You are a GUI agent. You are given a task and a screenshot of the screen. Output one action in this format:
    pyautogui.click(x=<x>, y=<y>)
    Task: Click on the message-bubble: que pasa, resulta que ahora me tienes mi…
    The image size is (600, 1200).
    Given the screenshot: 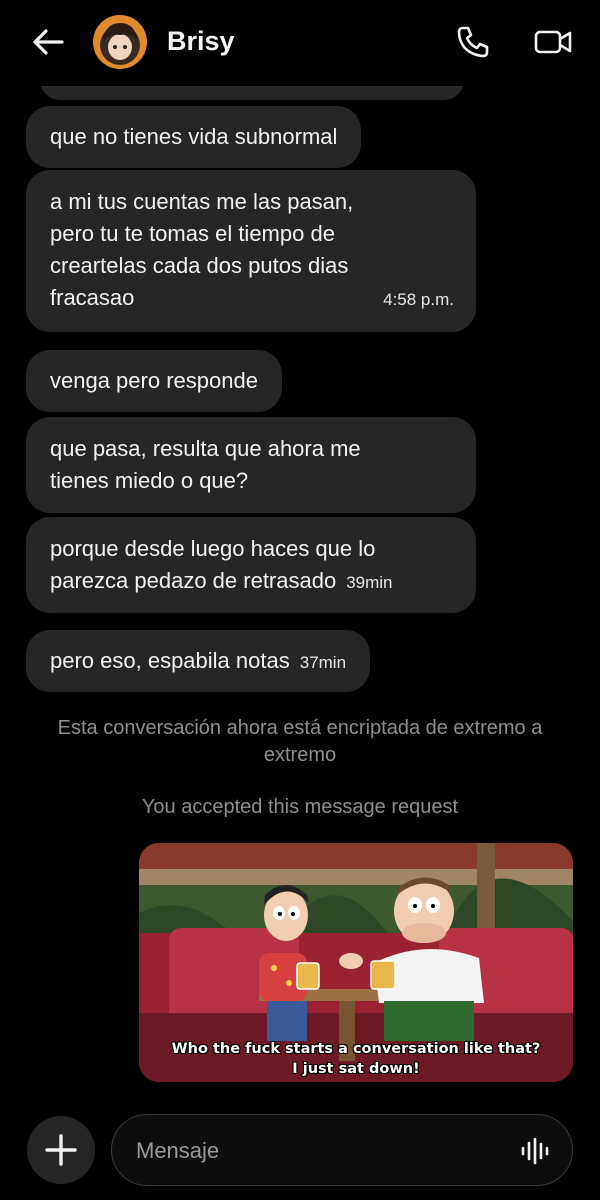 What is the action you would take?
    pyautogui.click(x=251, y=465)
    